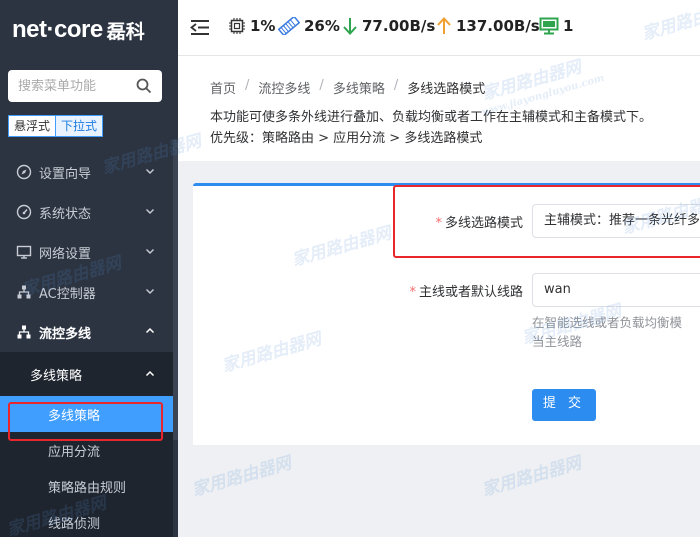 Image resolution: width=700 pixels, height=537 pixels. I want to click on description-line: 本功能可使多条外线进行叠加、负载均衡或者工作在主辅模式和主备模式下。, so click(431, 117).